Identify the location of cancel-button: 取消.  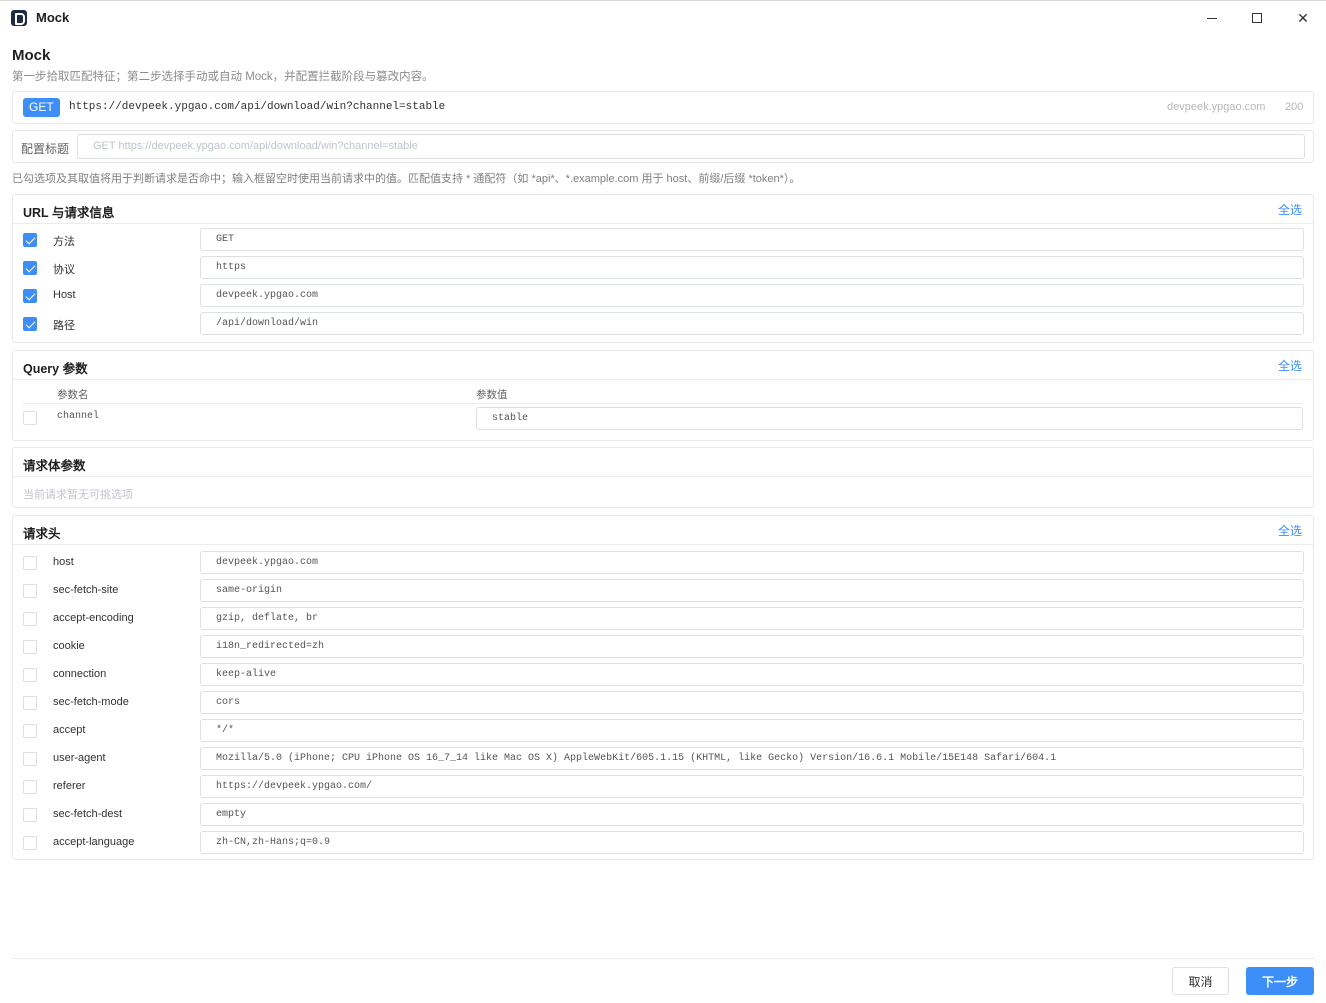
(1200, 981).